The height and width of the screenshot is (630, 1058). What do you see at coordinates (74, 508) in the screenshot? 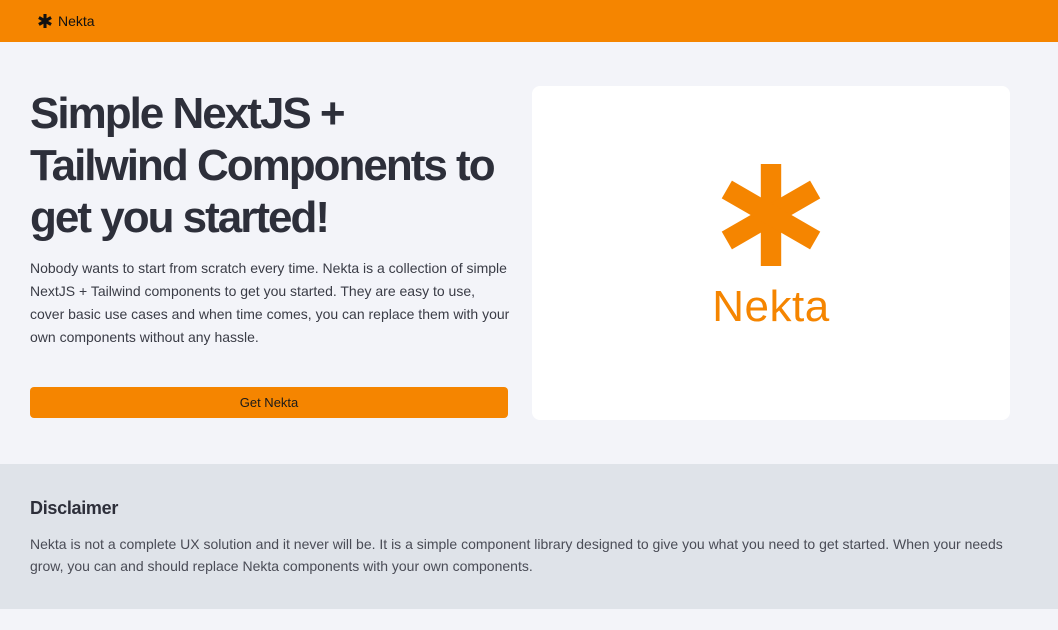
I see `disclaimer-title: Disclaimer` at bounding box center [74, 508].